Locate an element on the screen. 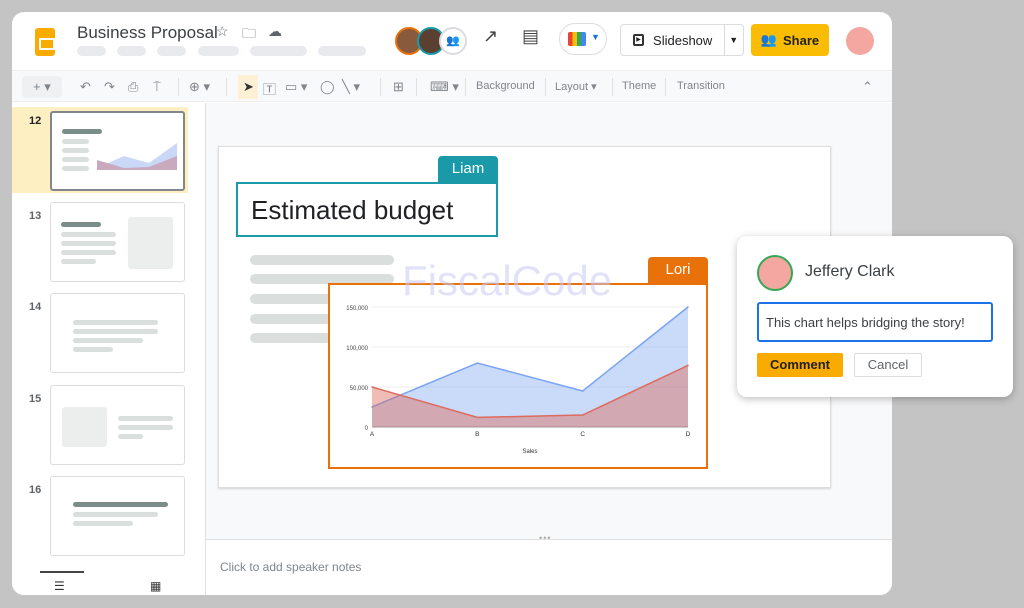  slide-number: 12 is located at coordinates (35, 121).